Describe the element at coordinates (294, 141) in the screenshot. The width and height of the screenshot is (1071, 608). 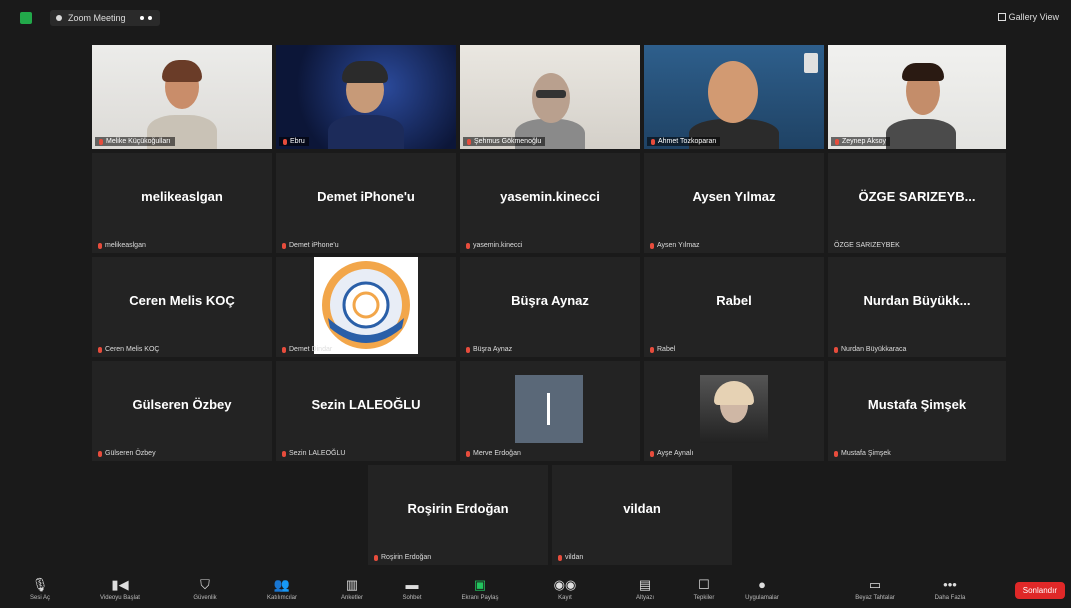
I see `participant-label: Ebru` at that location.